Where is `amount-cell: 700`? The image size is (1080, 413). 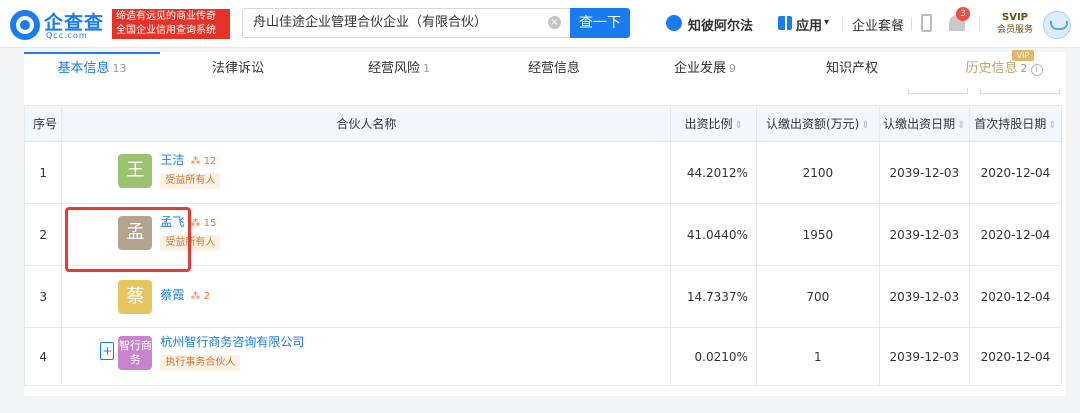
amount-cell: 700 is located at coordinates (817, 296).